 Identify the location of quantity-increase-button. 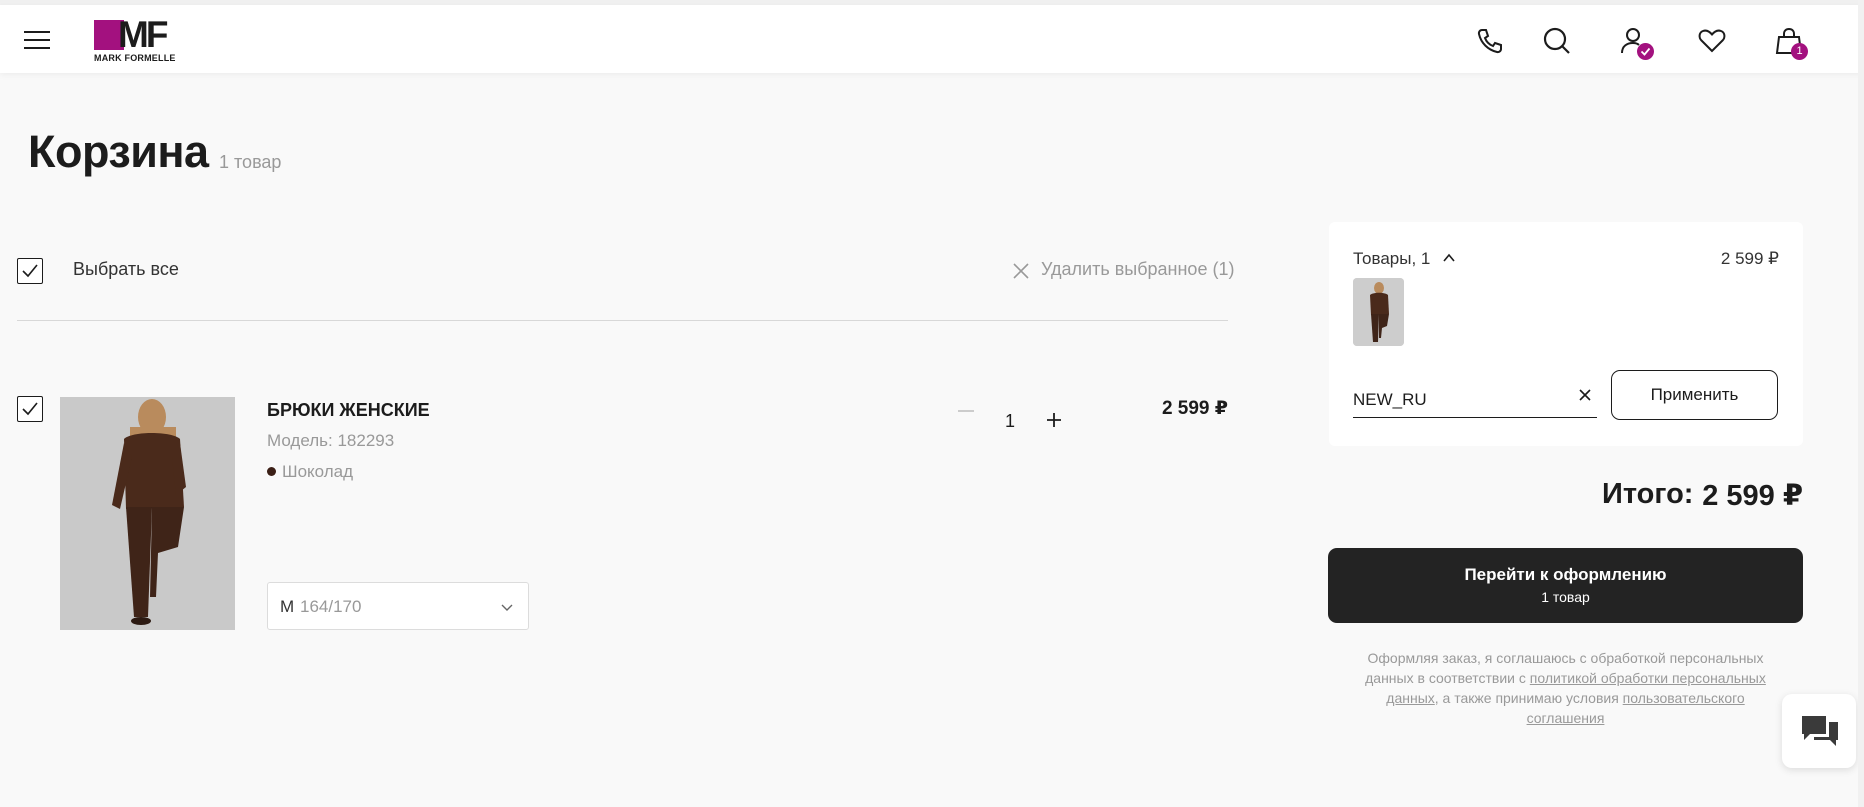
(1054, 420).